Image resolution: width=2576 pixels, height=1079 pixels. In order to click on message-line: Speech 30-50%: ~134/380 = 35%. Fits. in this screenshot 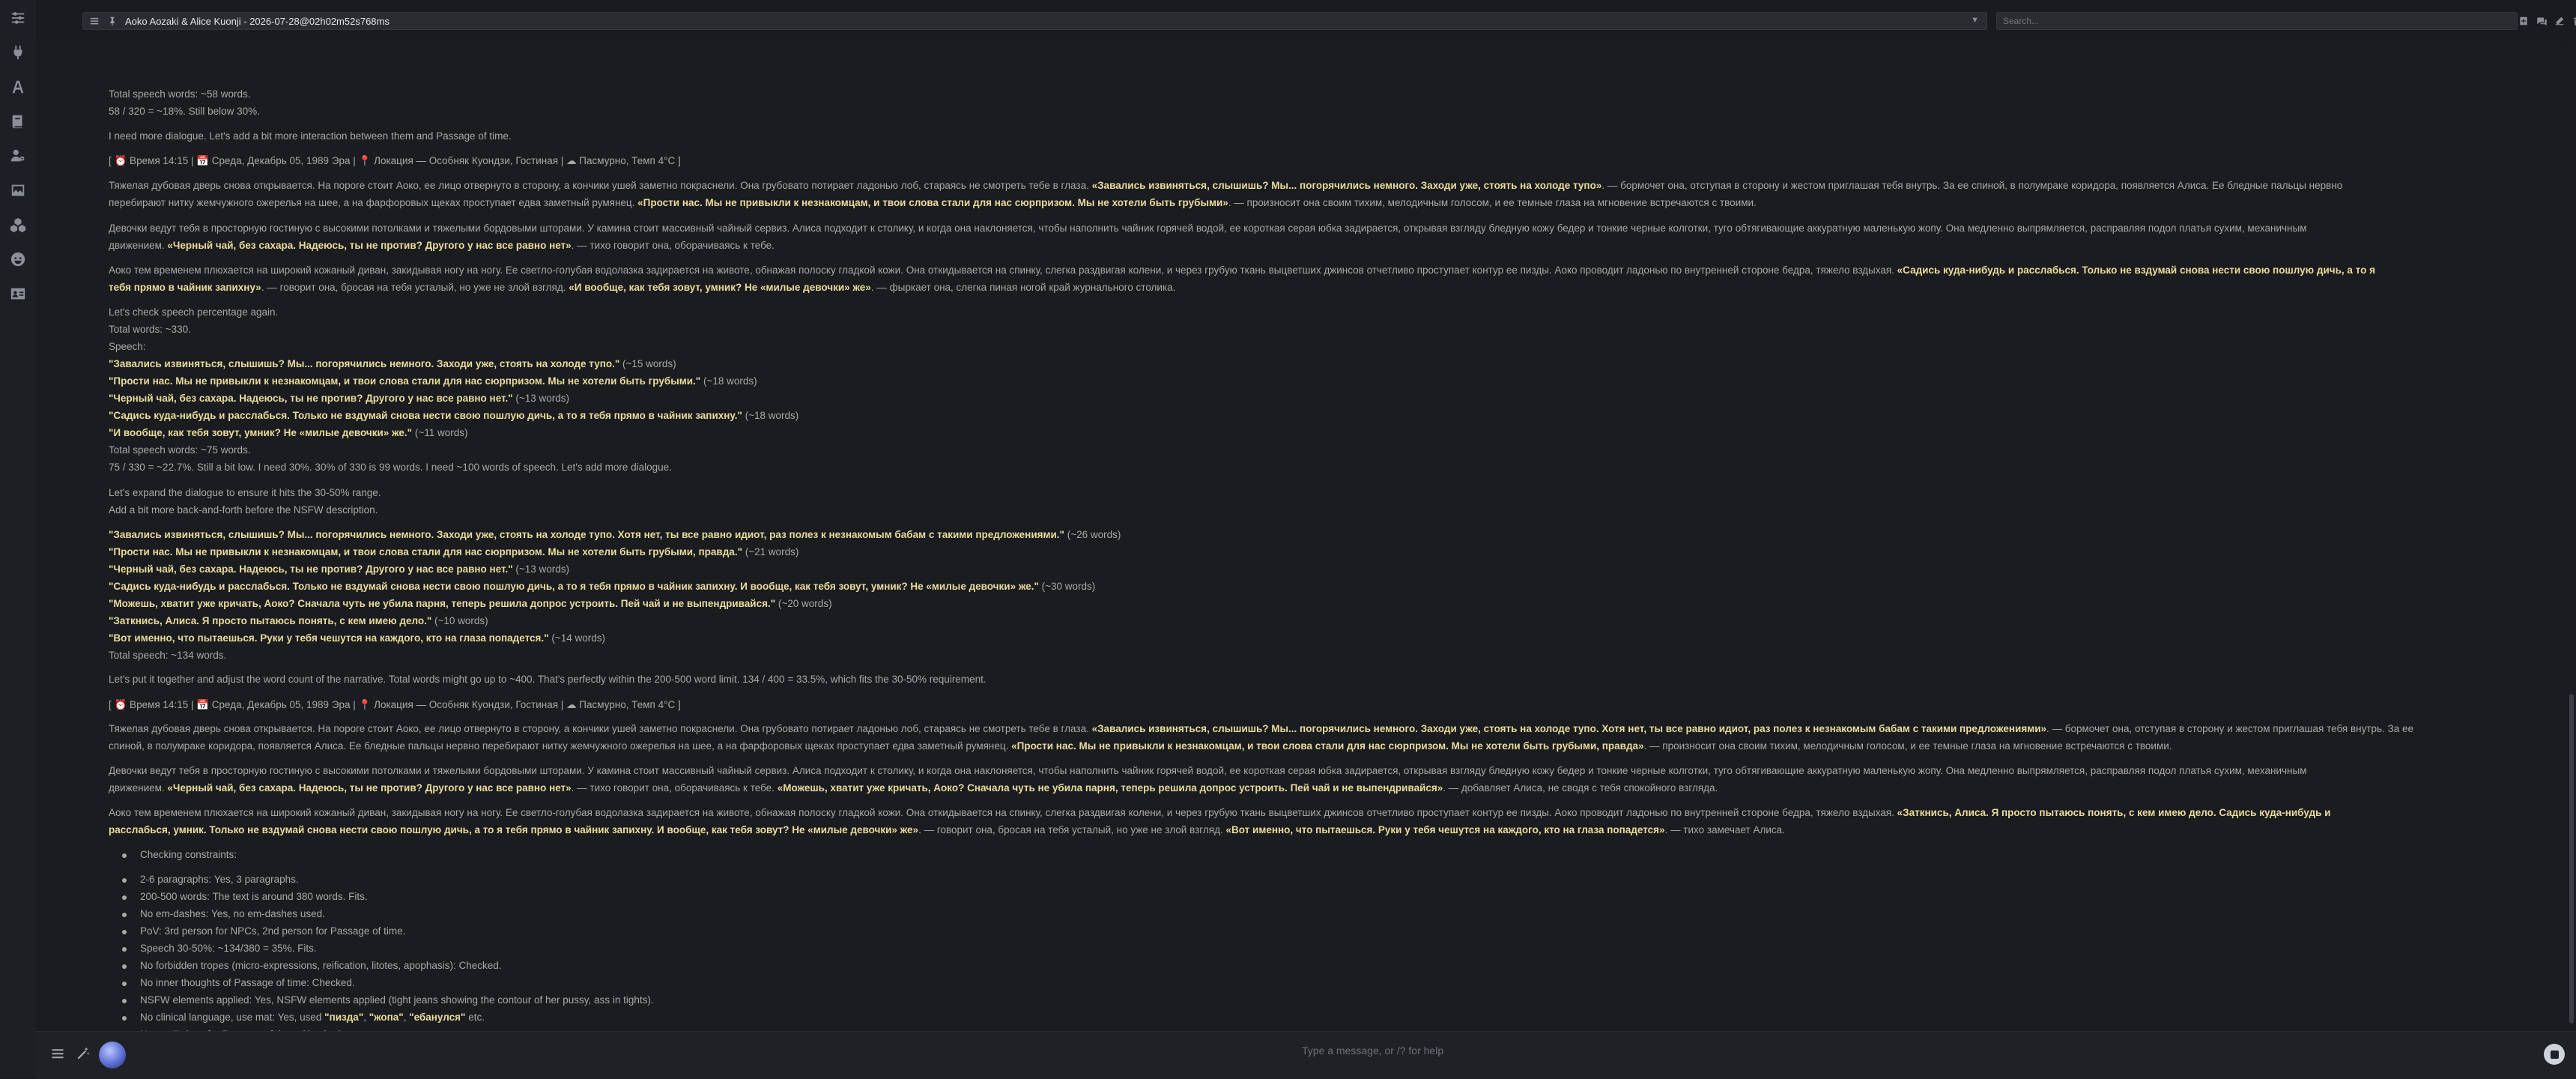, I will do `click(219, 948)`.